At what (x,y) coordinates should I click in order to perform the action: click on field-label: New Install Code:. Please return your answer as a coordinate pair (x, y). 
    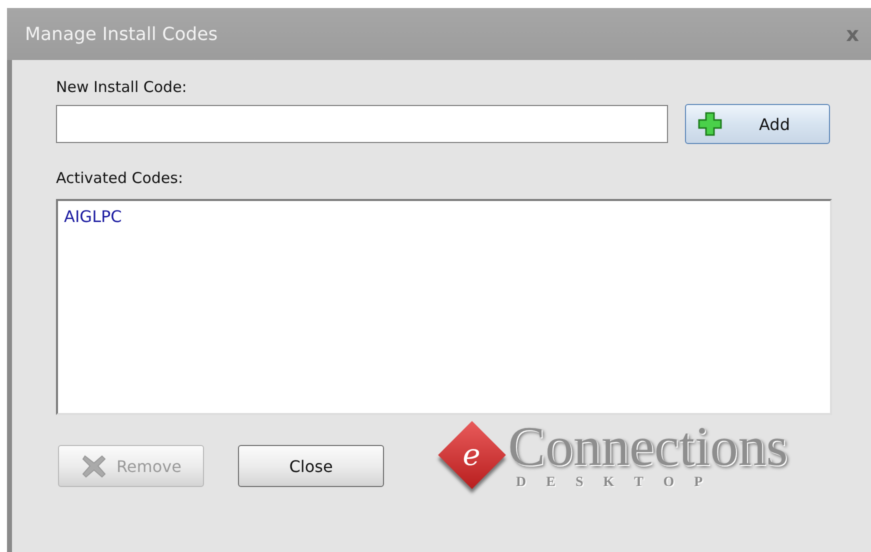
    Looking at the image, I should click on (122, 87).